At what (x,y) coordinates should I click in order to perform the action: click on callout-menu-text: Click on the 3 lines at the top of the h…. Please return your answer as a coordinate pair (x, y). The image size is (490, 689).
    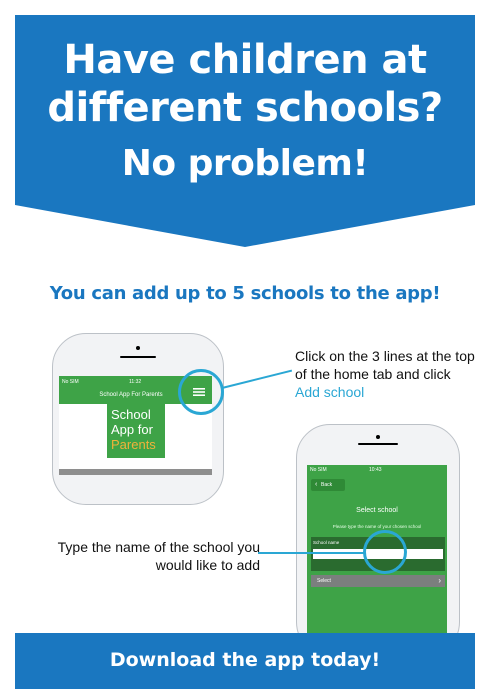
    Looking at the image, I should click on (385, 365).